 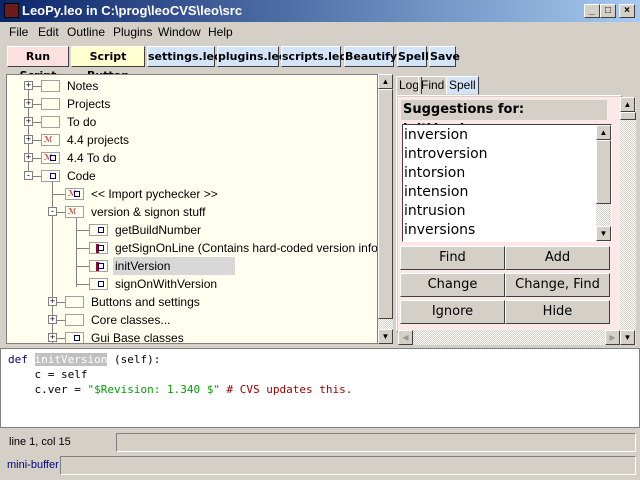 I want to click on outline-node: Projects, so click(x=88, y=104).